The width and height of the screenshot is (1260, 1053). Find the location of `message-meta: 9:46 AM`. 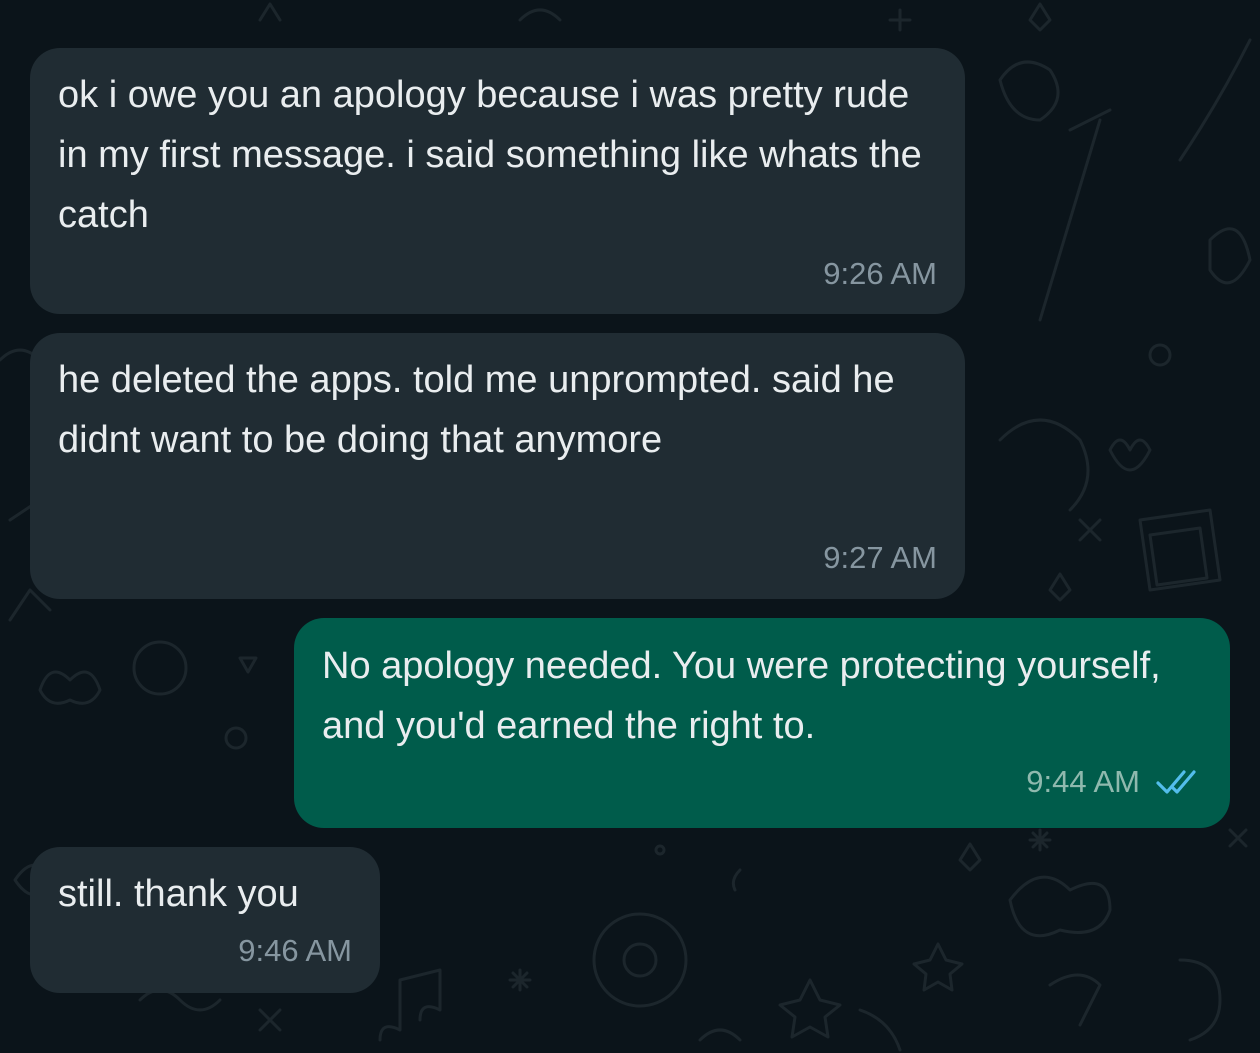

message-meta: 9:46 AM is located at coordinates (295, 951).